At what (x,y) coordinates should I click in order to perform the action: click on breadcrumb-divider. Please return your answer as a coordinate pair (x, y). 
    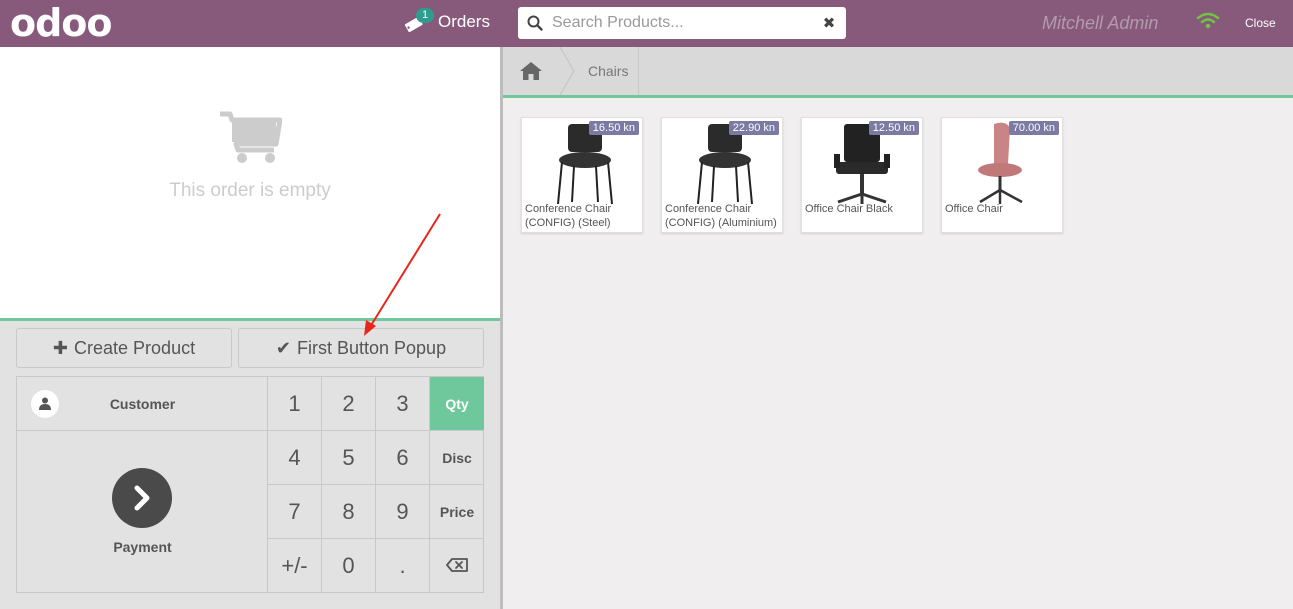
    Looking at the image, I should click on (898, 96).